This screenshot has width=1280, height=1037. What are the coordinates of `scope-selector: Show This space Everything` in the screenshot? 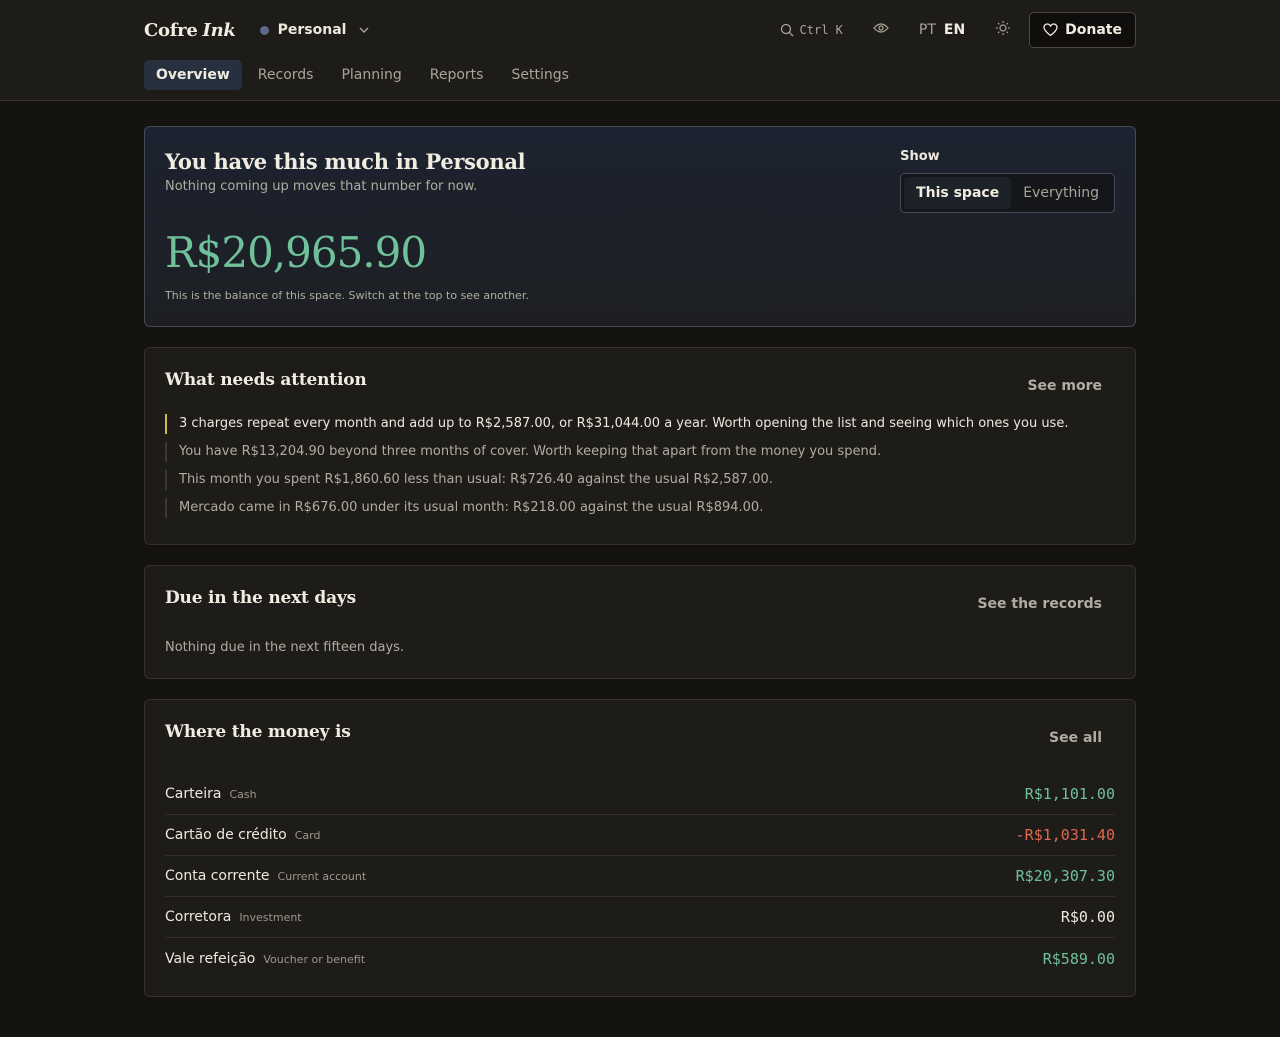 It's located at (1007, 181).